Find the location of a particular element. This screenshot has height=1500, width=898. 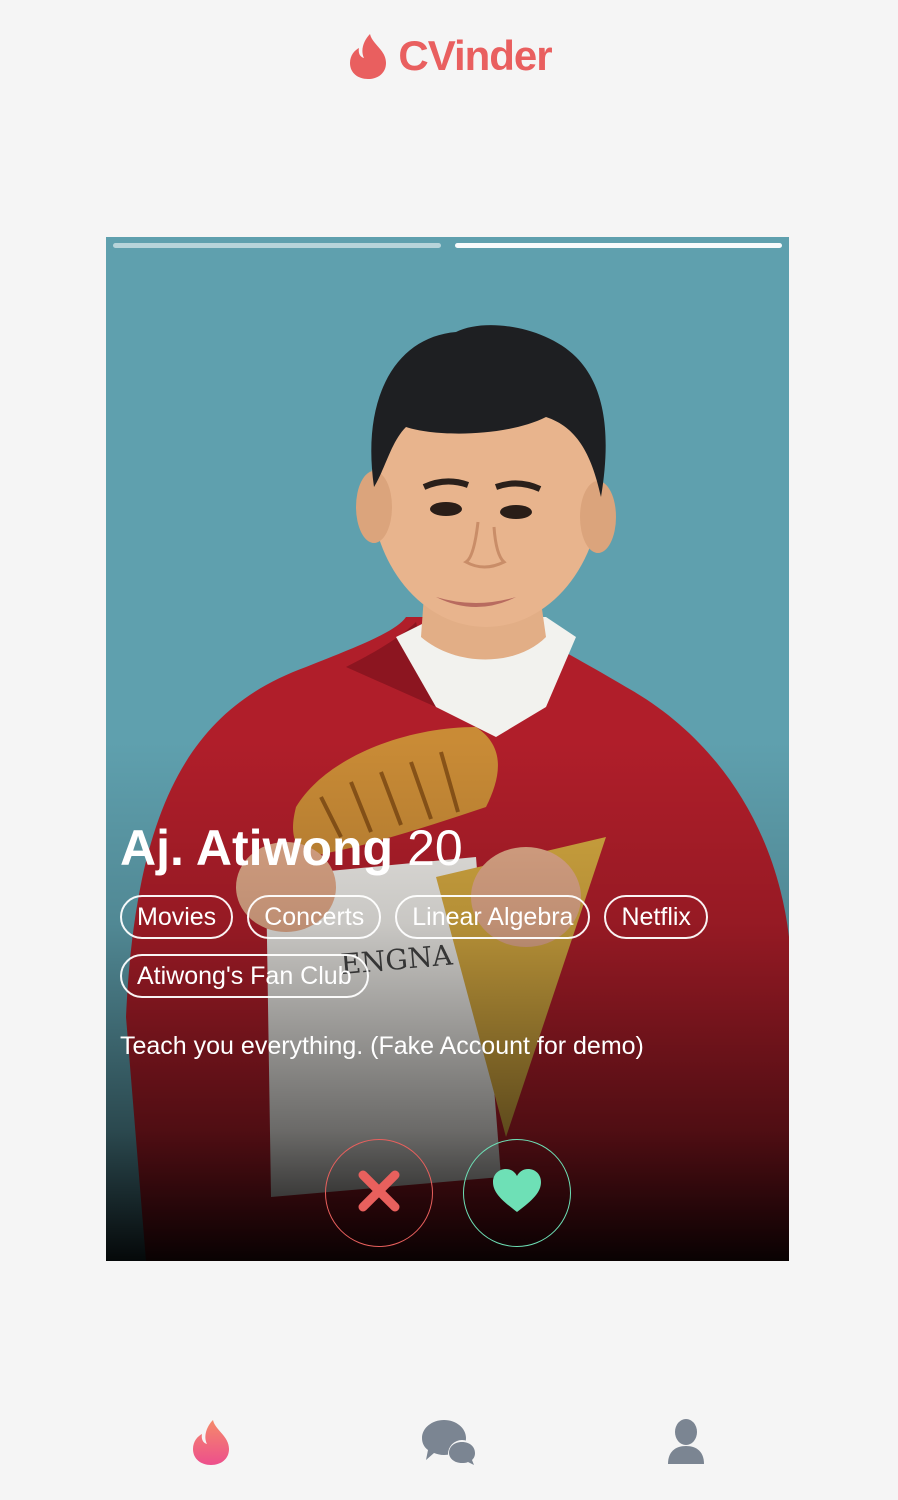

bottom-nav is located at coordinates (449, 1445).